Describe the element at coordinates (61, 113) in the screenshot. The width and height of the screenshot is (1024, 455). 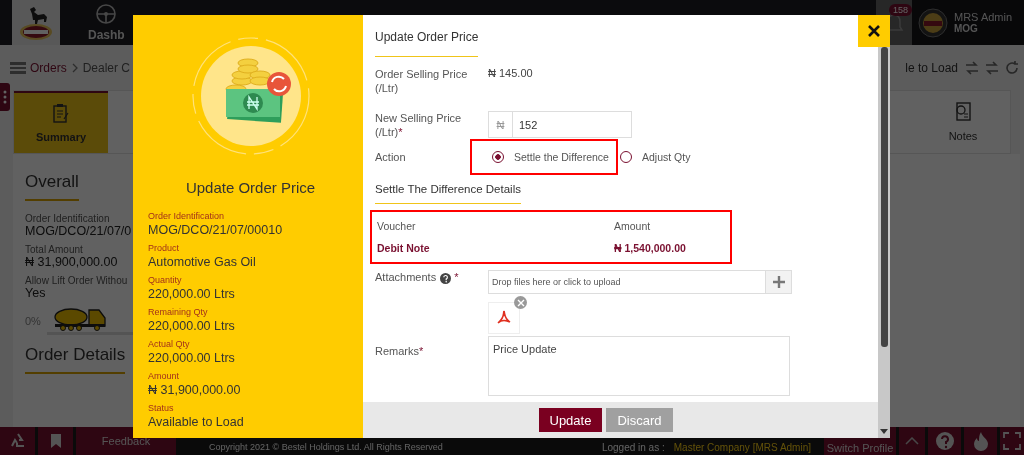
I see `clipboard-icon` at that location.